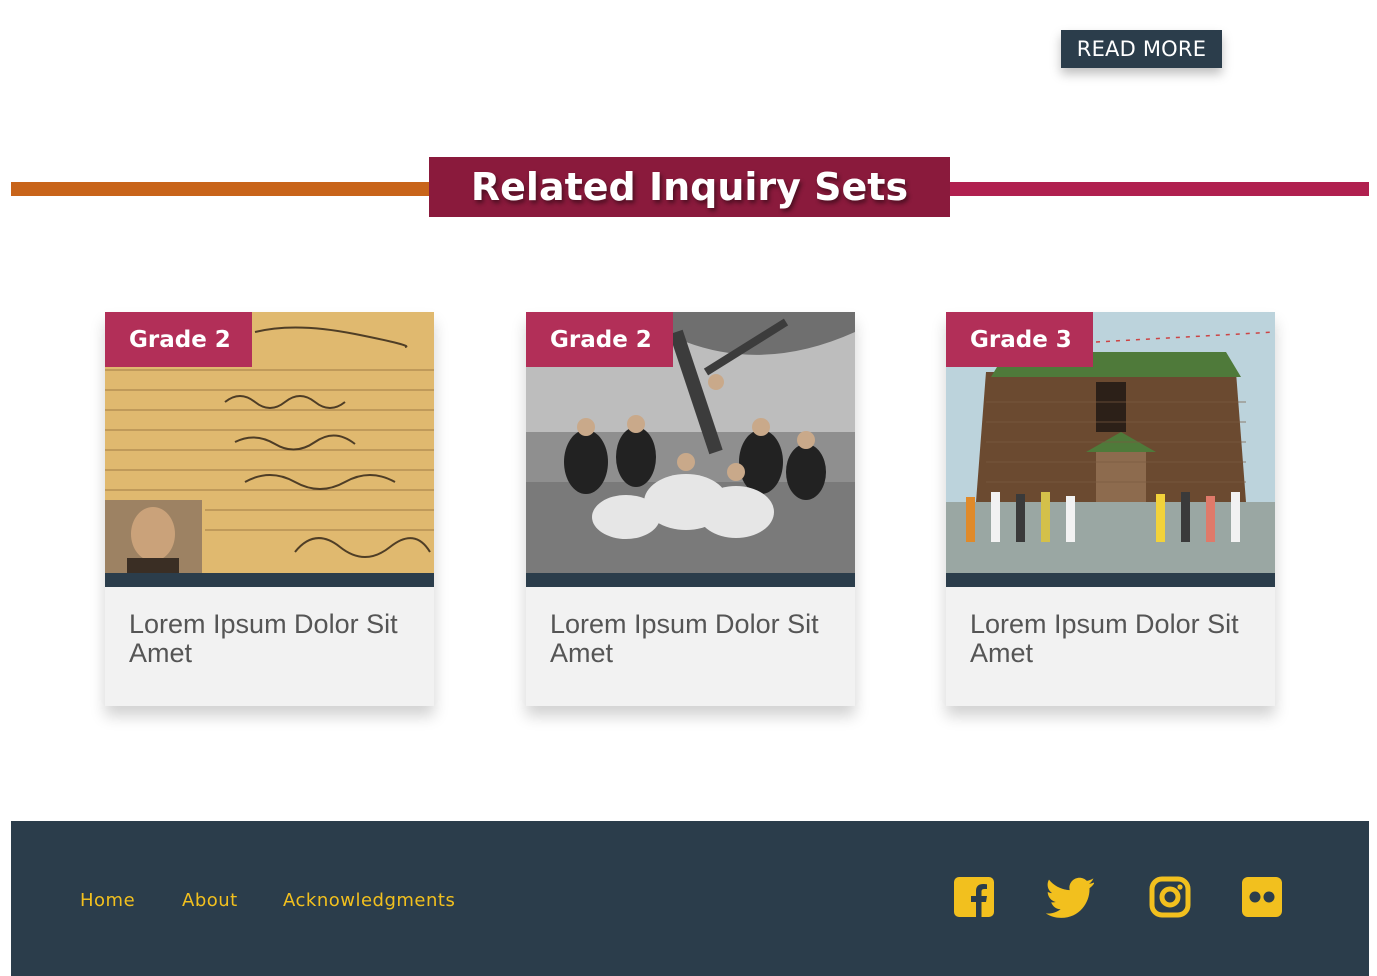 This screenshot has height=976, width=1377. I want to click on card-image-certificate: Grade 2, so click(269, 442).